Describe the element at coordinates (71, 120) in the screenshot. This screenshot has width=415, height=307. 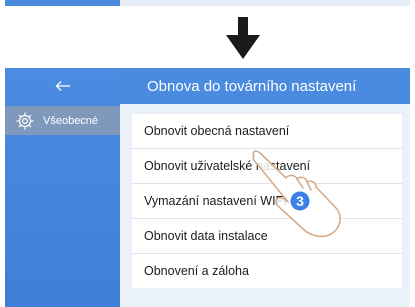
I see `sidebar-item-label: Všeobecné` at that location.